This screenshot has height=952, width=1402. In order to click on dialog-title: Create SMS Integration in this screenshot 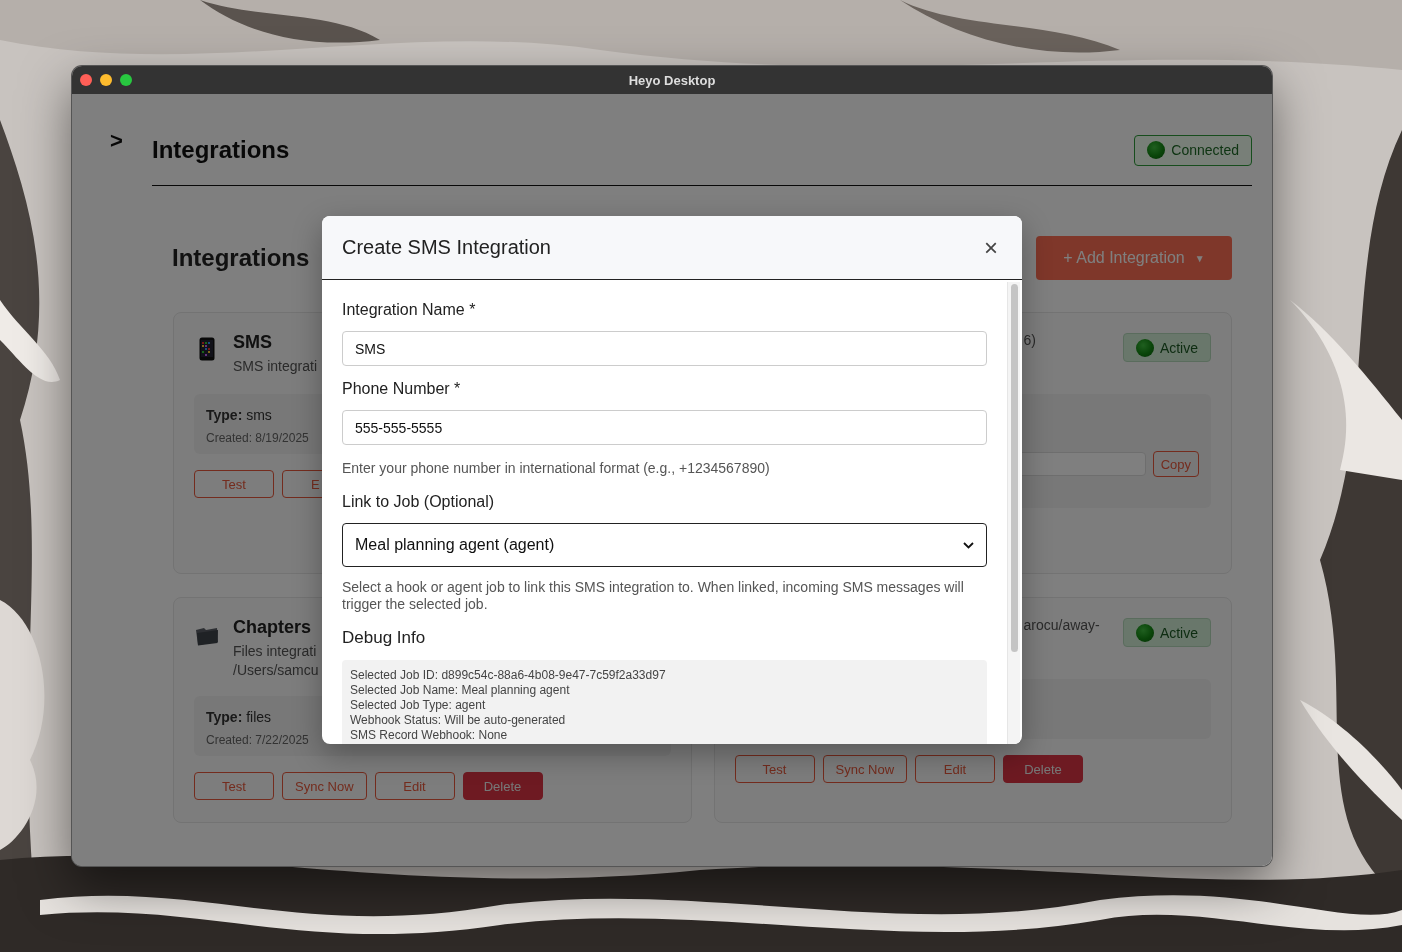, I will do `click(446, 247)`.